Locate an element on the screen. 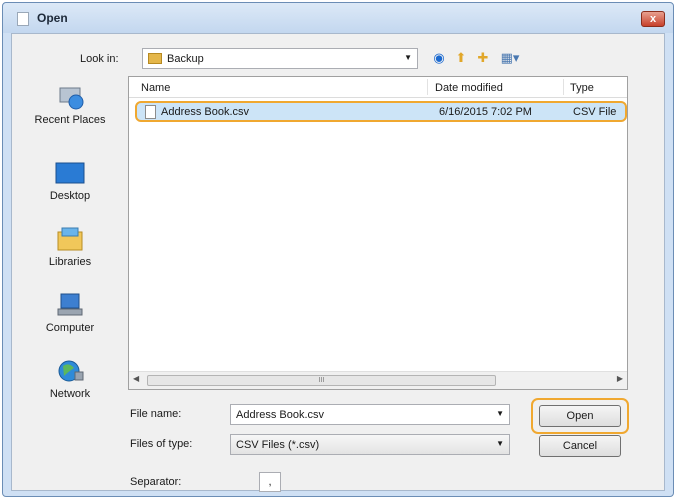 The height and width of the screenshot is (499, 678). place-label: Recent Places is located at coordinates (70, 120).